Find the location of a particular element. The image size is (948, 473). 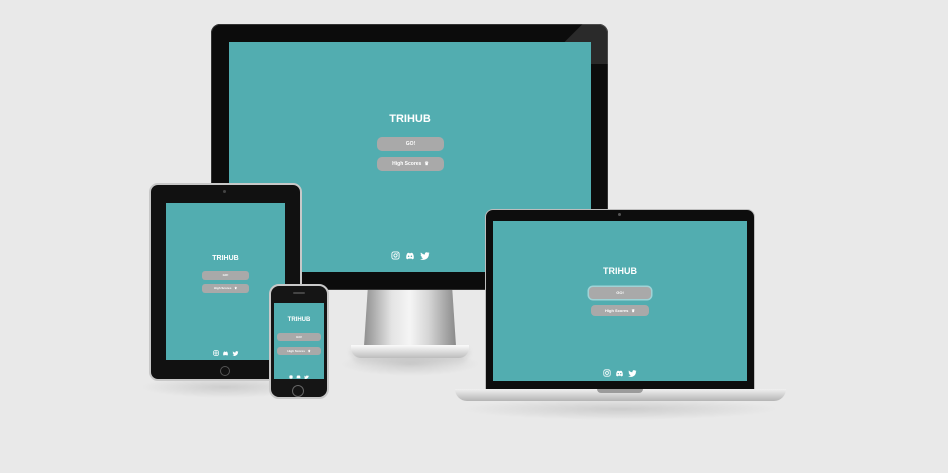

phone-home-button is located at coordinates (298, 391).